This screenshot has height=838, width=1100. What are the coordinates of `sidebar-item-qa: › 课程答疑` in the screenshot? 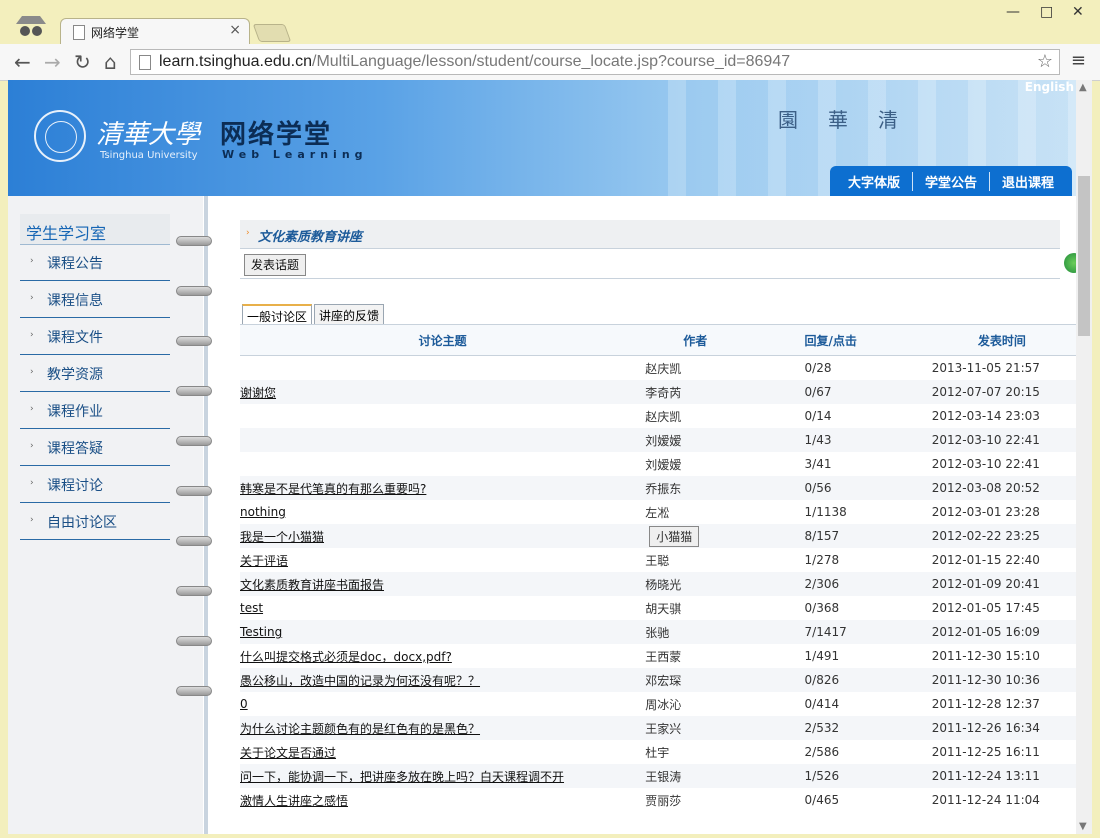 It's located at (95, 447).